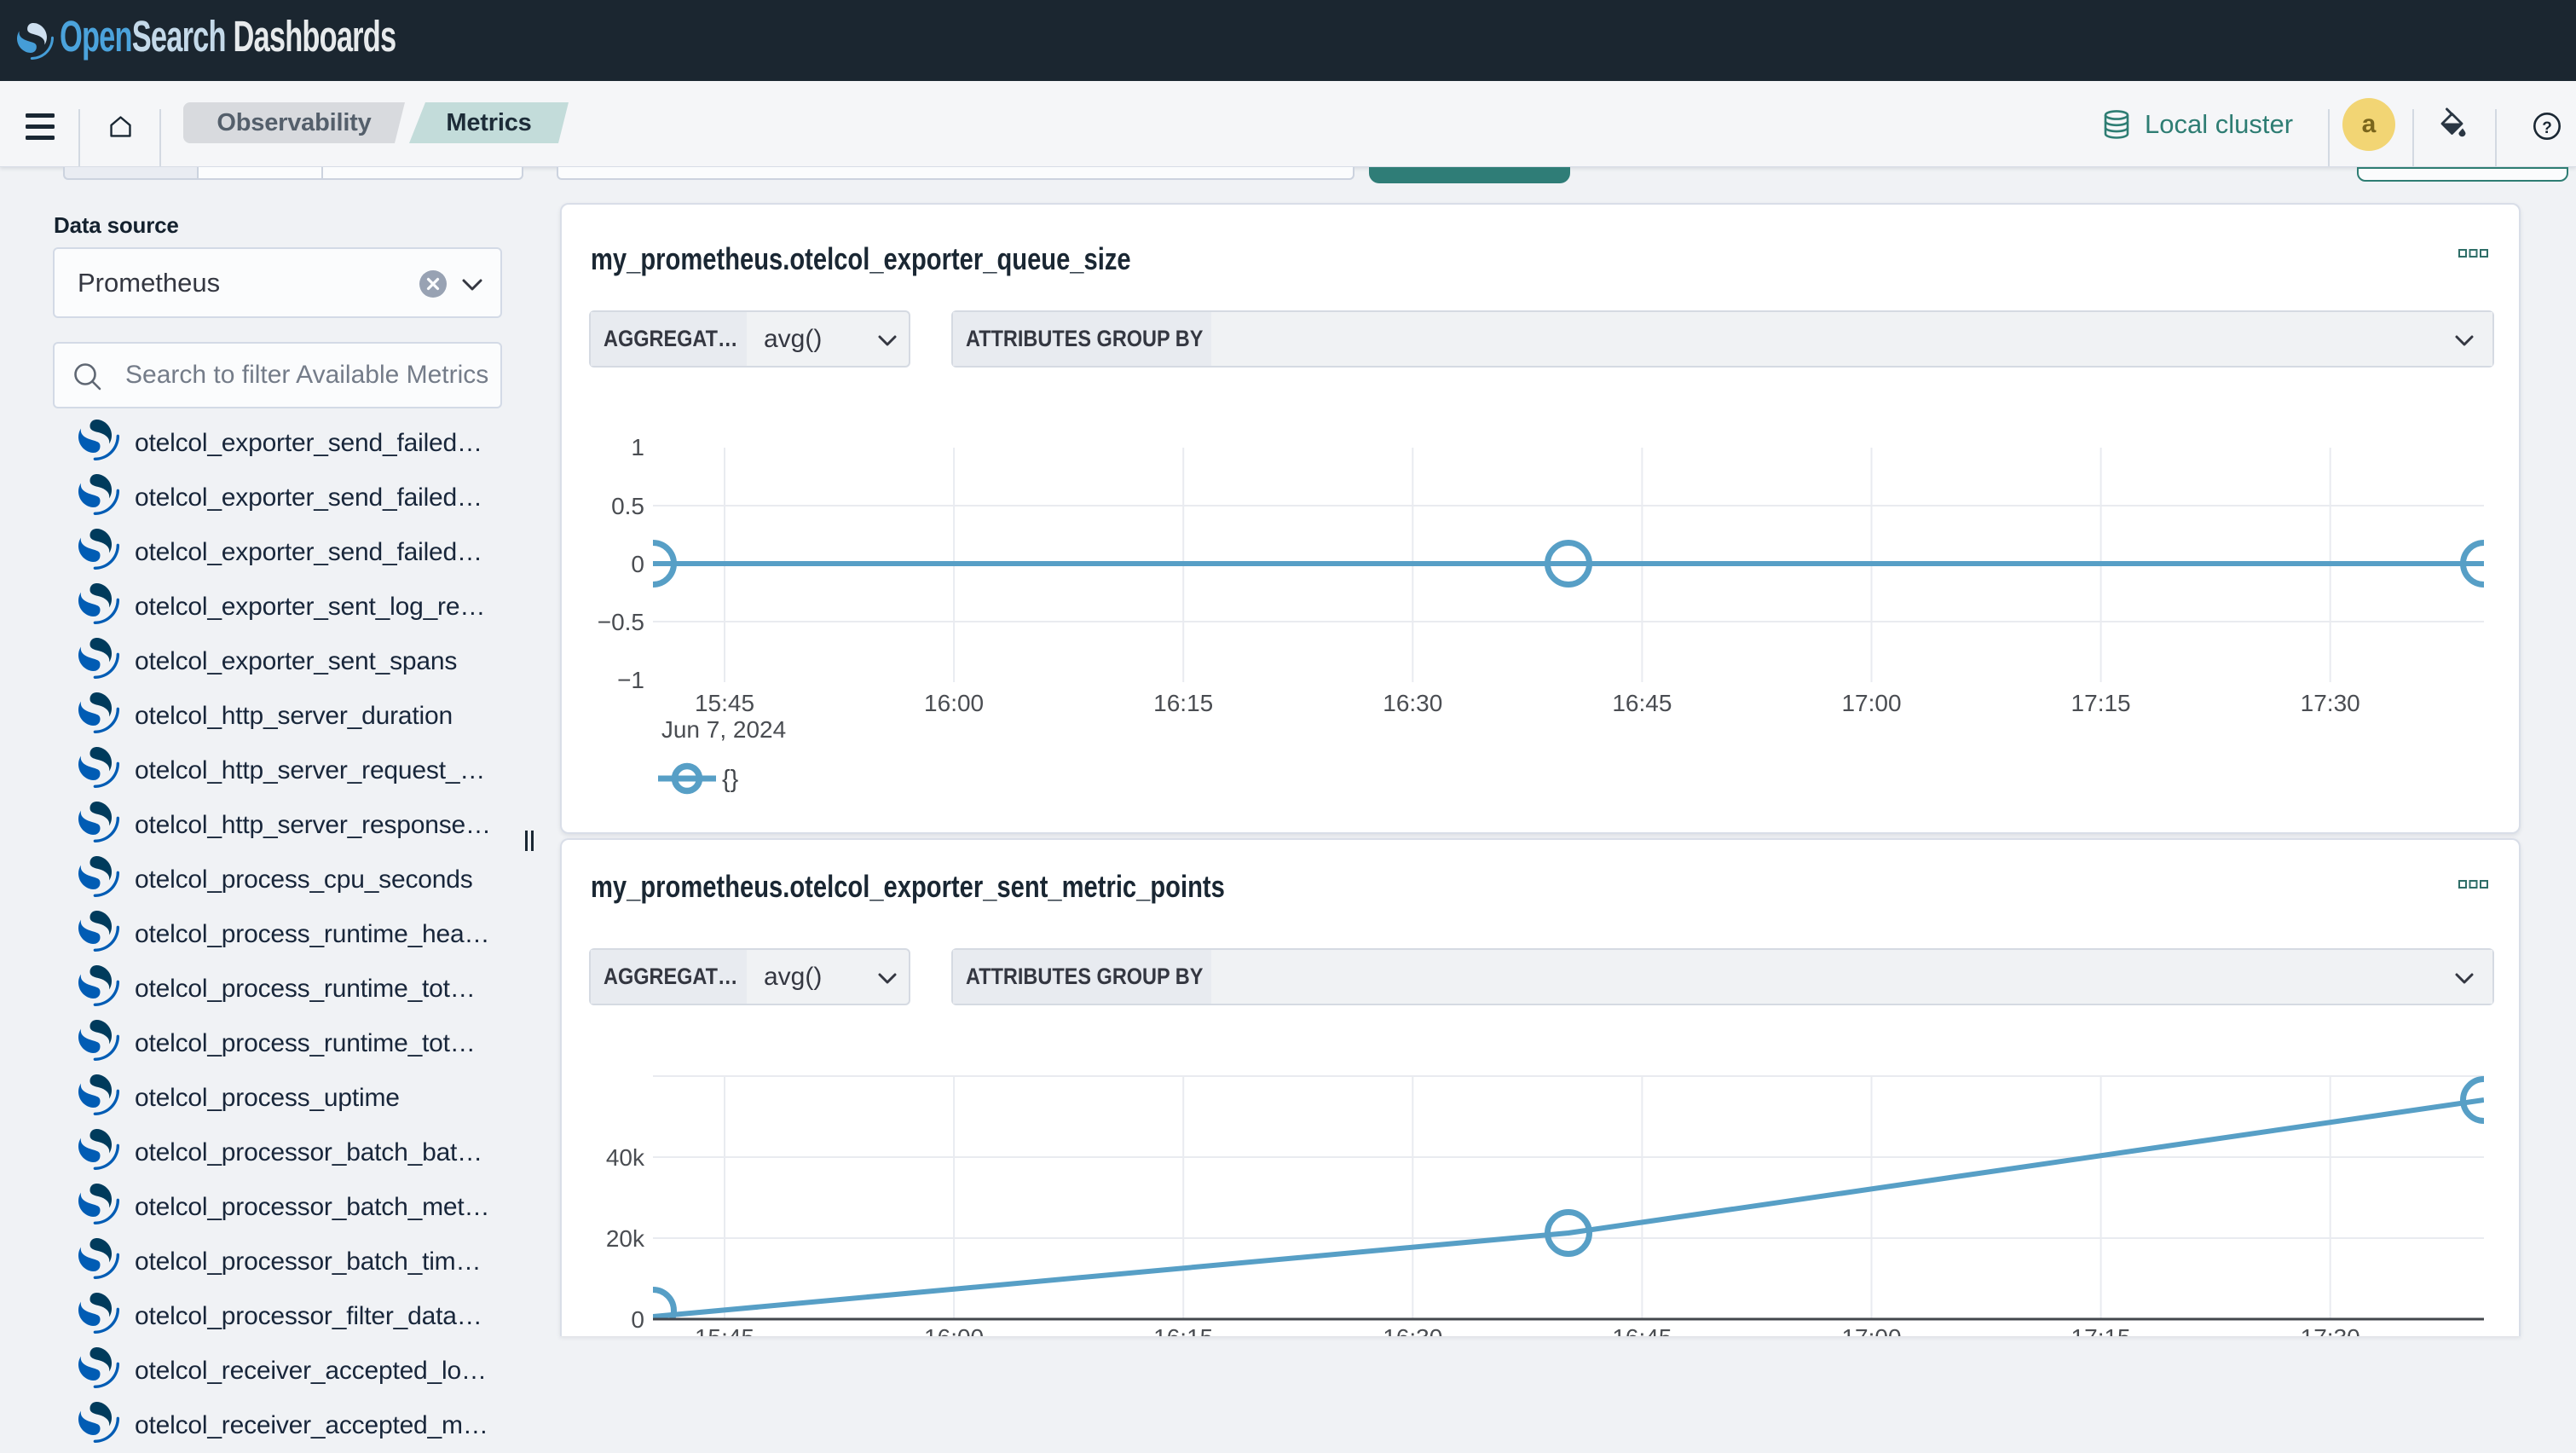 The height and width of the screenshot is (1453, 2576). What do you see at coordinates (621, 622) in the screenshot?
I see `svg-text: −0.5` at bounding box center [621, 622].